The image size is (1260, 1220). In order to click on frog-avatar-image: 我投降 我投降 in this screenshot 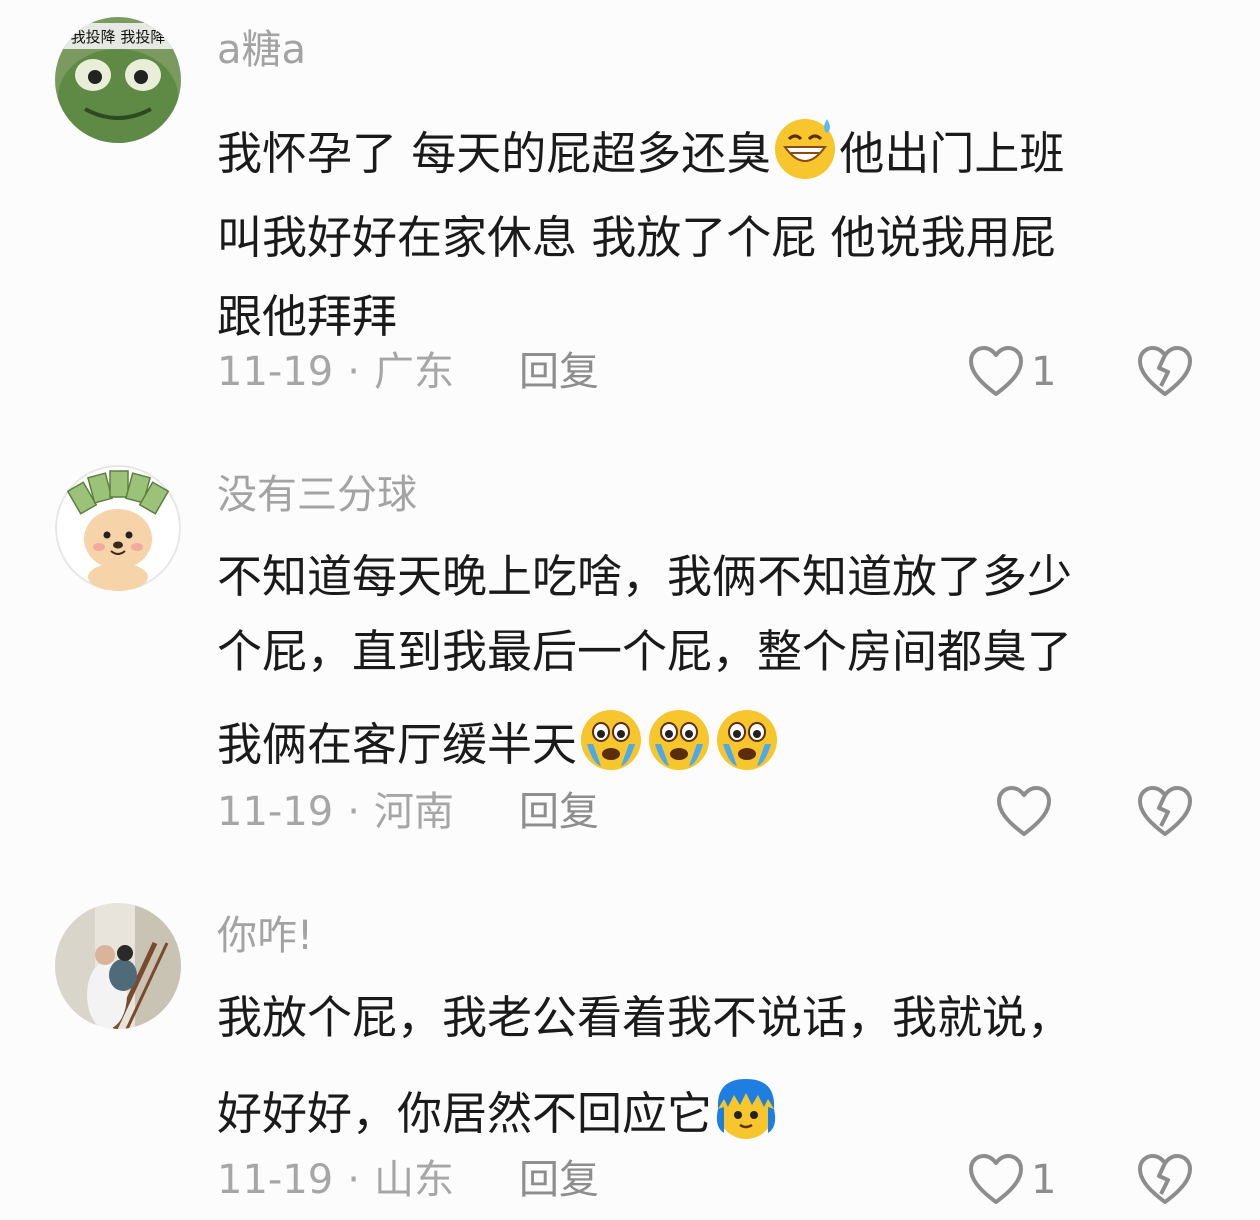, I will do `click(118, 80)`.